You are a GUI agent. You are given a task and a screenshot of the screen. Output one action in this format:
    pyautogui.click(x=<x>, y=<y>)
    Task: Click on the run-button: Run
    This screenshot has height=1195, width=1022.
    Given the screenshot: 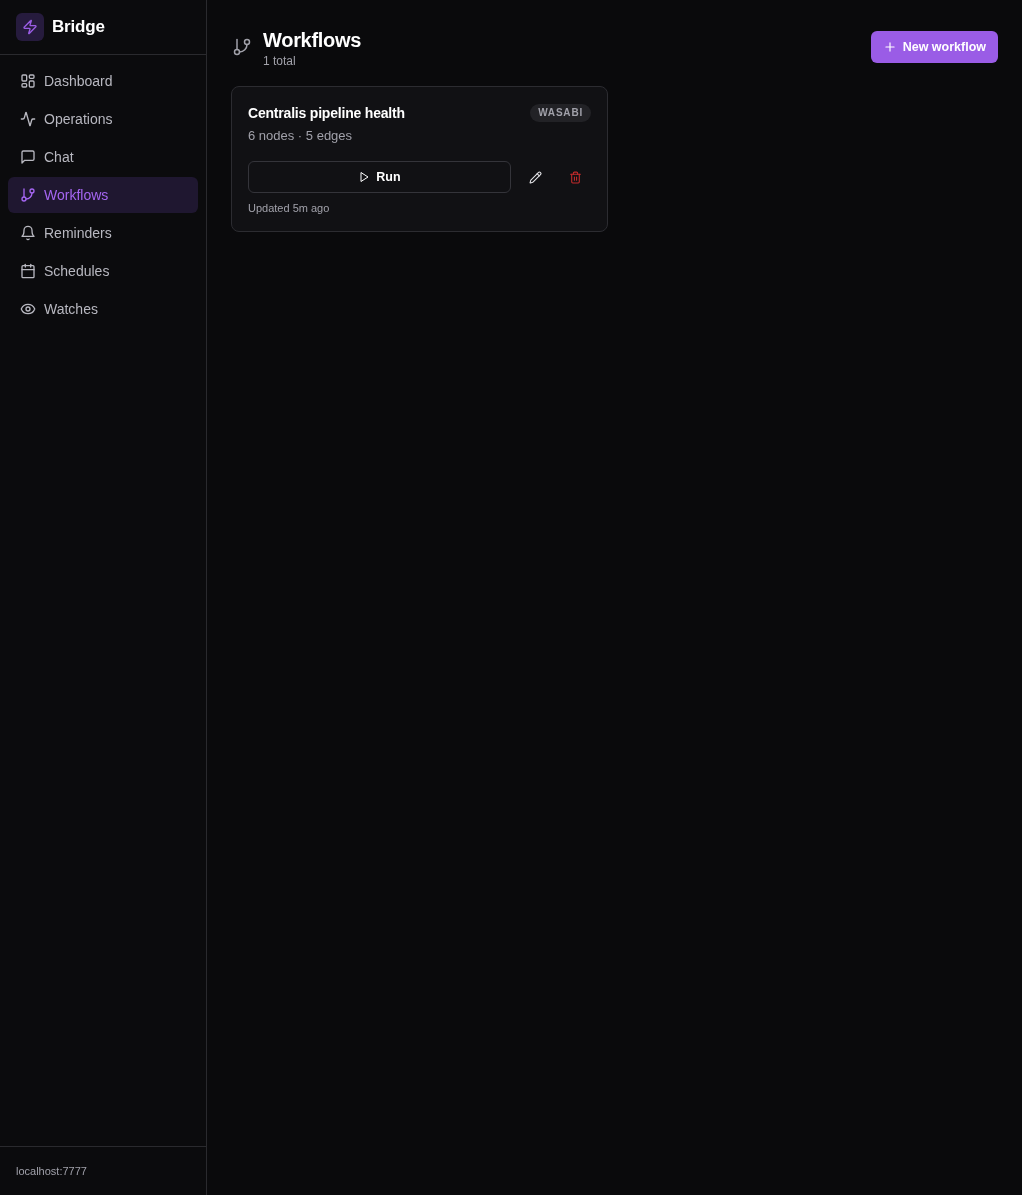 What is the action you would take?
    pyautogui.click(x=379, y=177)
    